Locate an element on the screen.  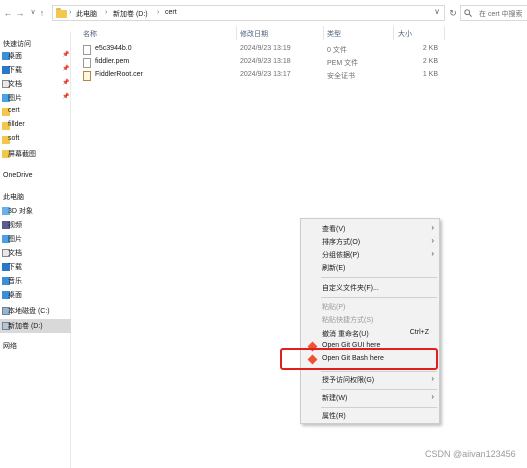
menu-item-label: 新建(W) is located at coordinates (335, 398).